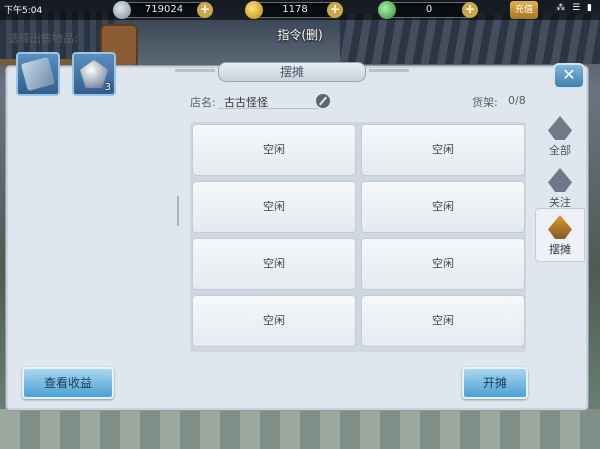 Image resolution: width=600 pixels, height=449 pixels. What do you see at coordinates (292, 72) in the screenshot?
I see `panel-title: 摆摊` at bounding box center [292, 72].